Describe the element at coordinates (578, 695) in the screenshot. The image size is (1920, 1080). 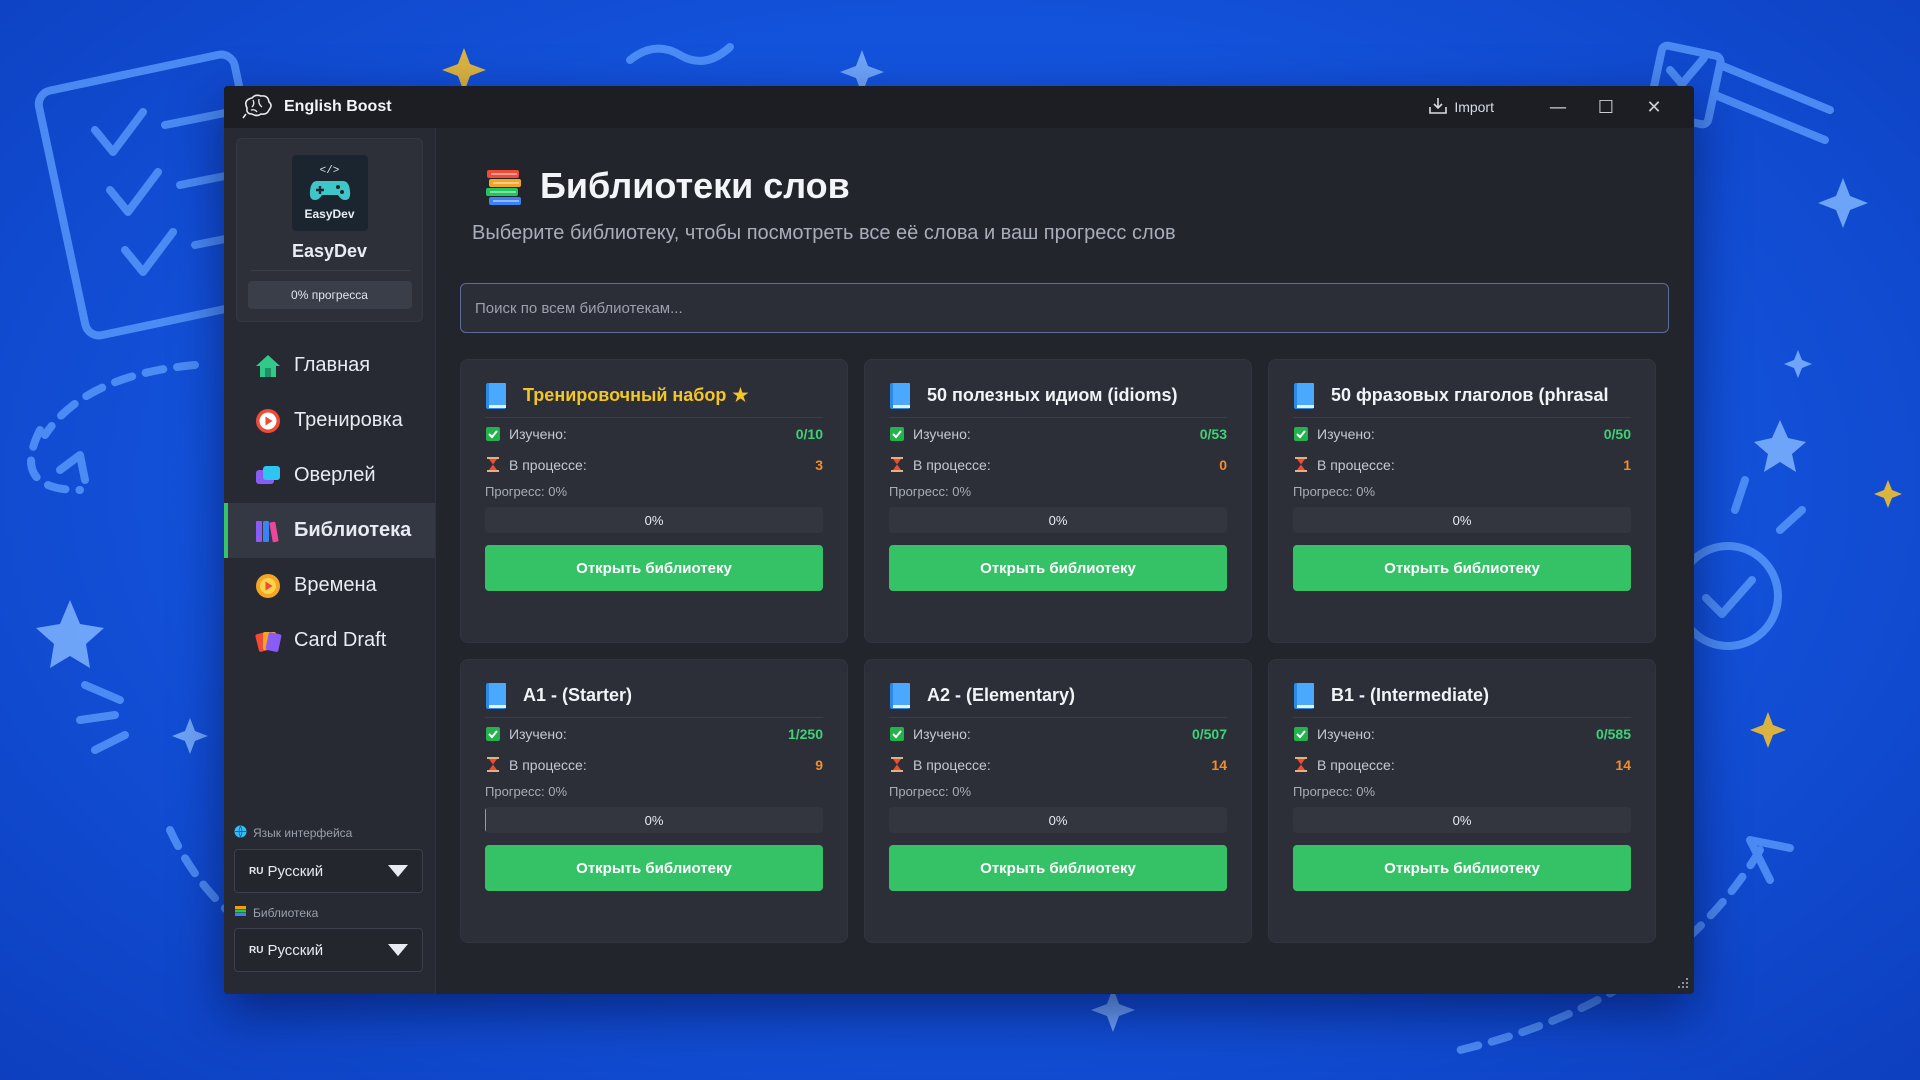
I see `library-title-text: A1 - (Starter)` at that location.